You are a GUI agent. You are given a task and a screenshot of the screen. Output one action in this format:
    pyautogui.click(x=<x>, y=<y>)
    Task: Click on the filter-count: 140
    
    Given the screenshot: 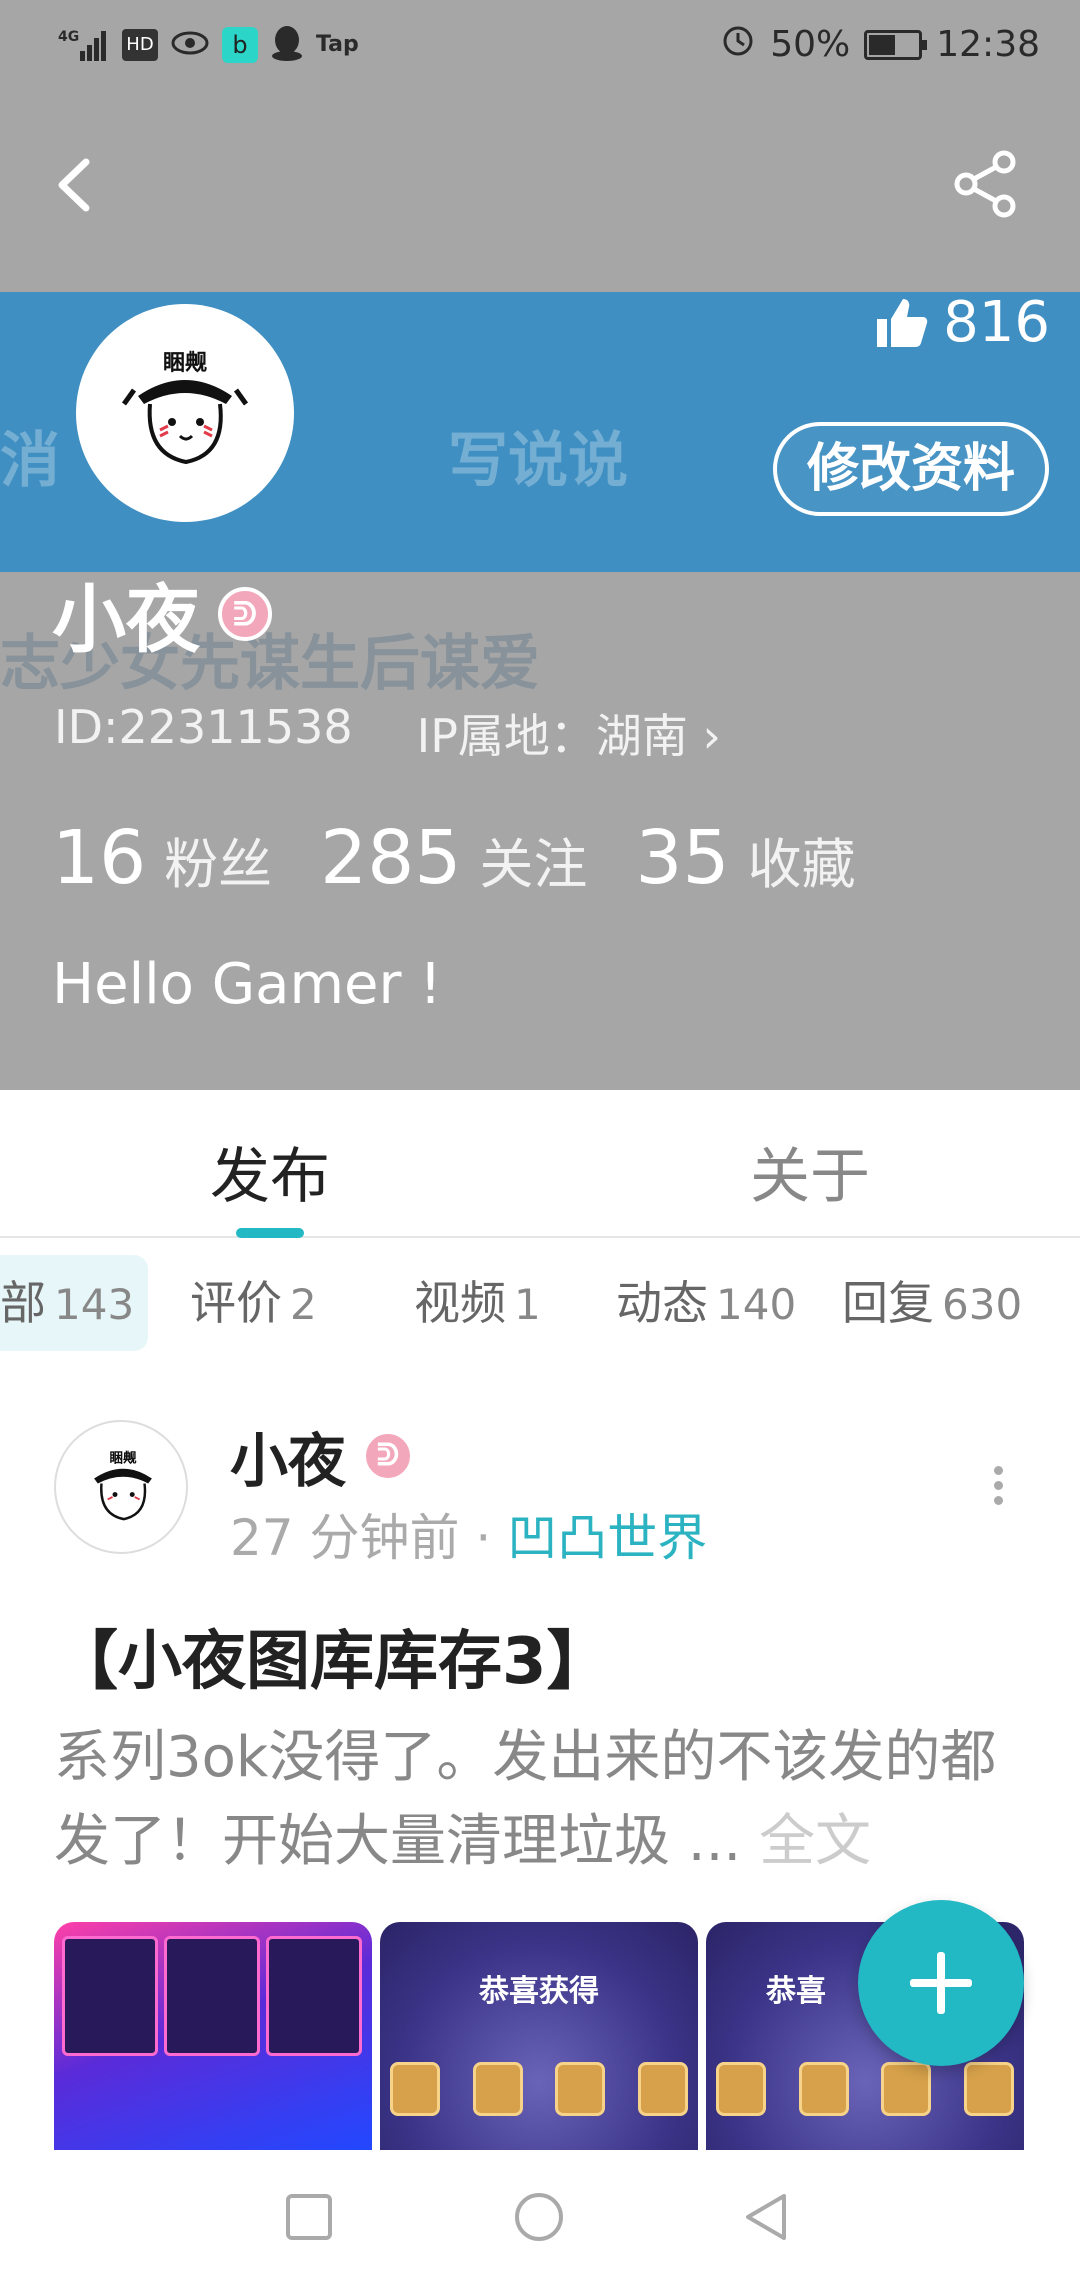 What is the action you would take?
    pyautogui.click(x=756, y=1304)
    